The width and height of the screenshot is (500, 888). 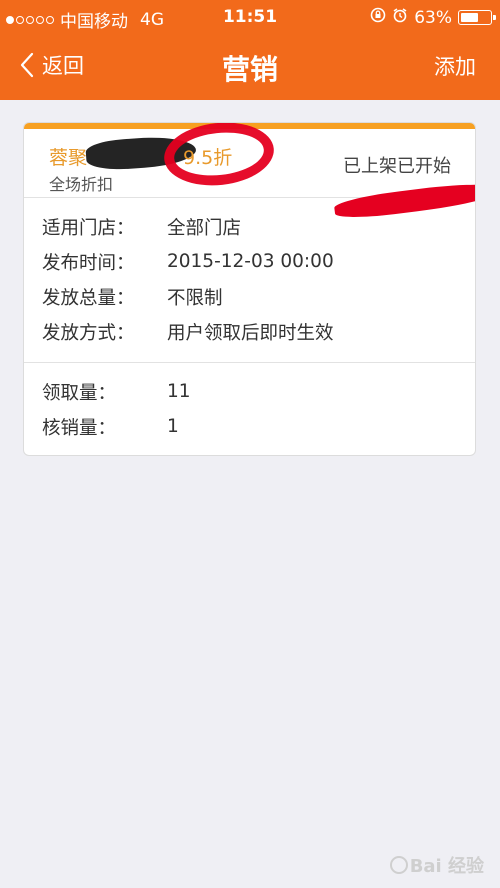 What do you see at coordinates (250, 18) in the screenshot?
I see `status-bar: 中国移动 4G 11:51 63%` at bounding box center [250, 18].